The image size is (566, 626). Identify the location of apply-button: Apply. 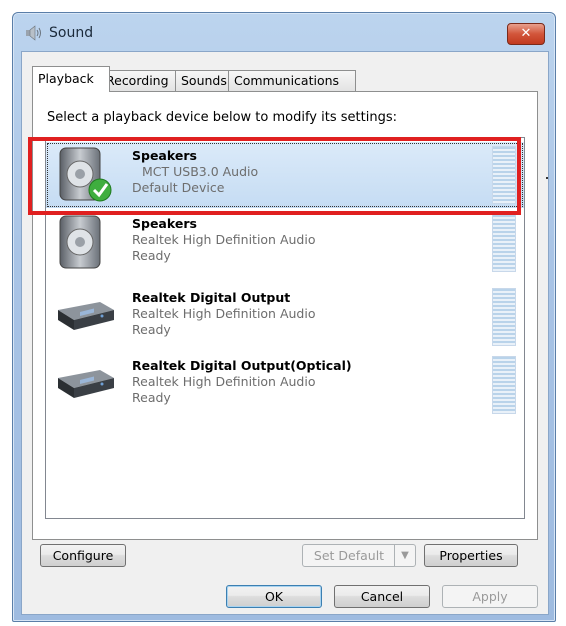
(490, 596).